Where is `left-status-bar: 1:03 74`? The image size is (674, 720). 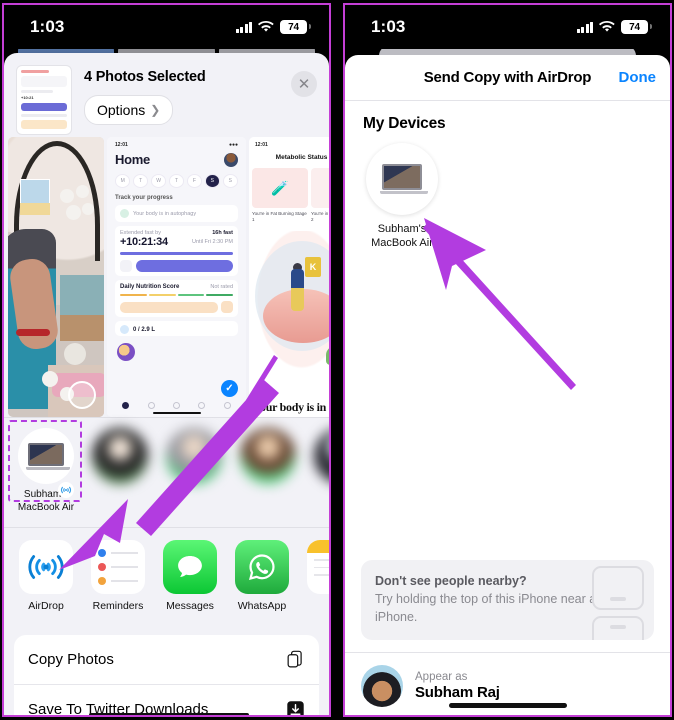
left-status-bar: 1:03 74 is located at coordinates (166, 27).